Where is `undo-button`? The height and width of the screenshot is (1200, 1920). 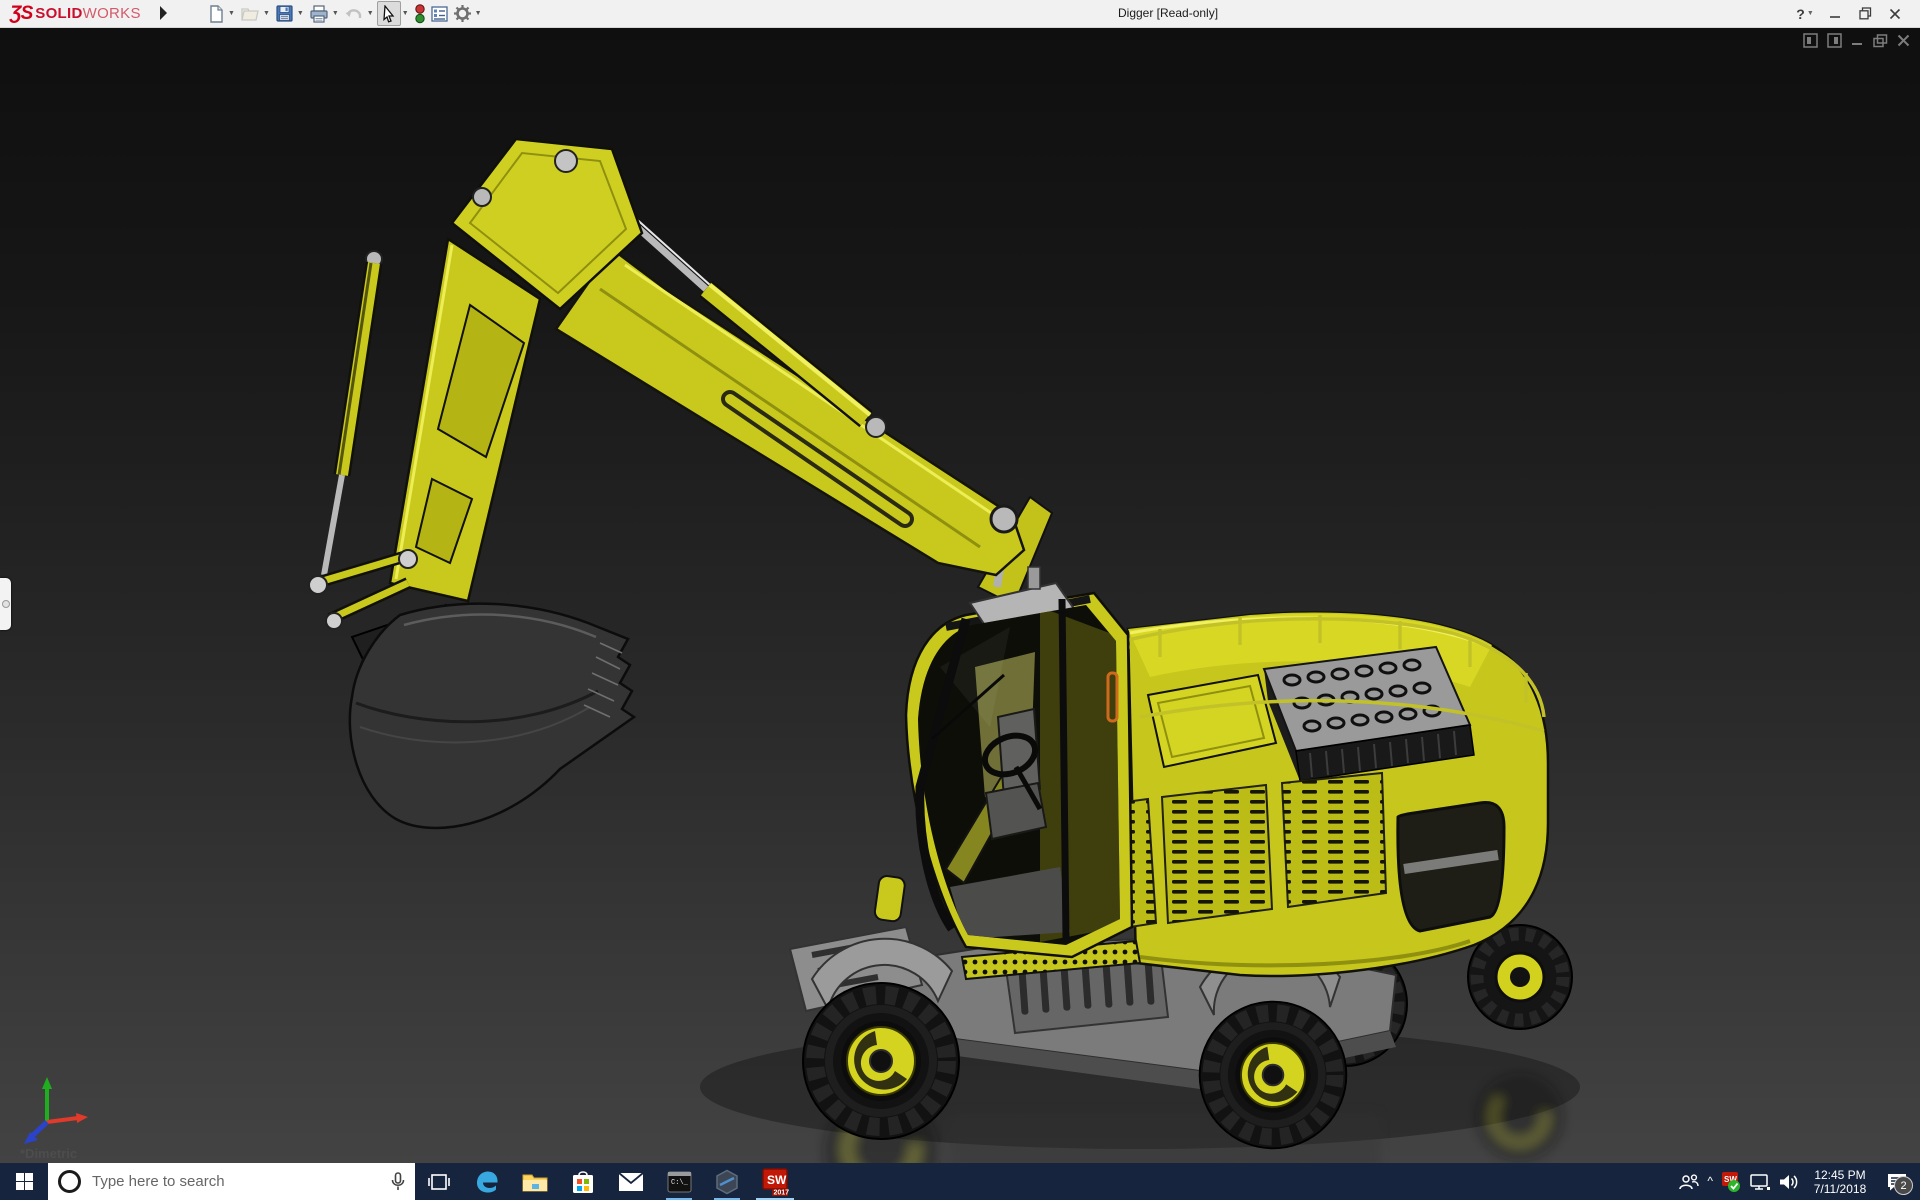
undo-button is located at coordinates (354, 13).